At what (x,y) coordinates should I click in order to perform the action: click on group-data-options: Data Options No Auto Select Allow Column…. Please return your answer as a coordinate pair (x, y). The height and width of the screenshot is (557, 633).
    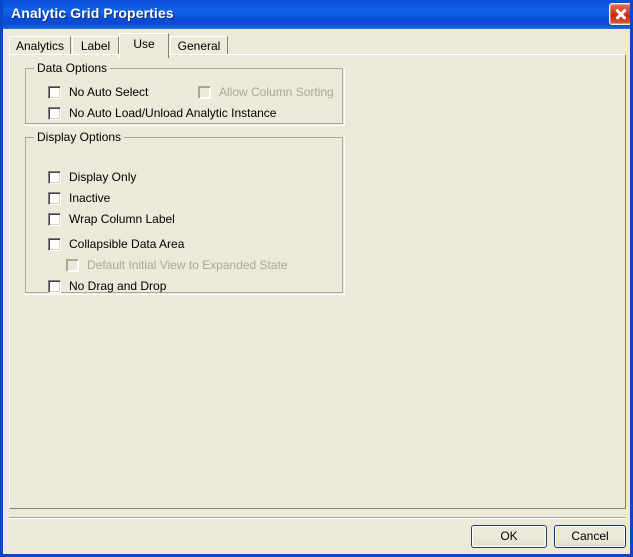
    Looking at the image, I should click on (185, 93).